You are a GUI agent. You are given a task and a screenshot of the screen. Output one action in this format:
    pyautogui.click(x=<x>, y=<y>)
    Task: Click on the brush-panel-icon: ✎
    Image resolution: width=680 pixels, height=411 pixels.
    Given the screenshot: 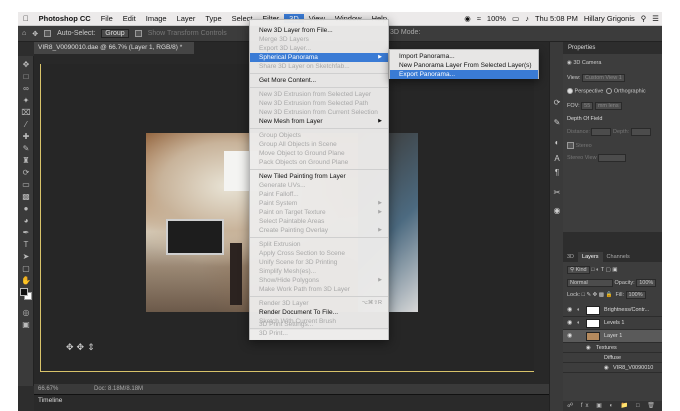 What is the action you would take?
    pyautogui.click(x=557, y=122)
    